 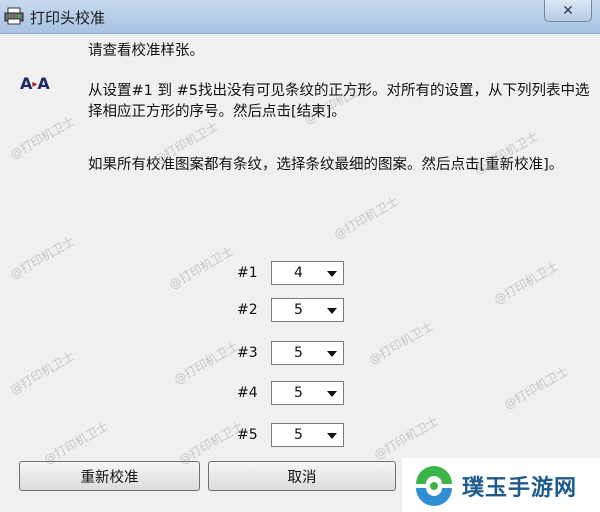 I want to click on brand-logo-icon, so click(x=434, y=486).